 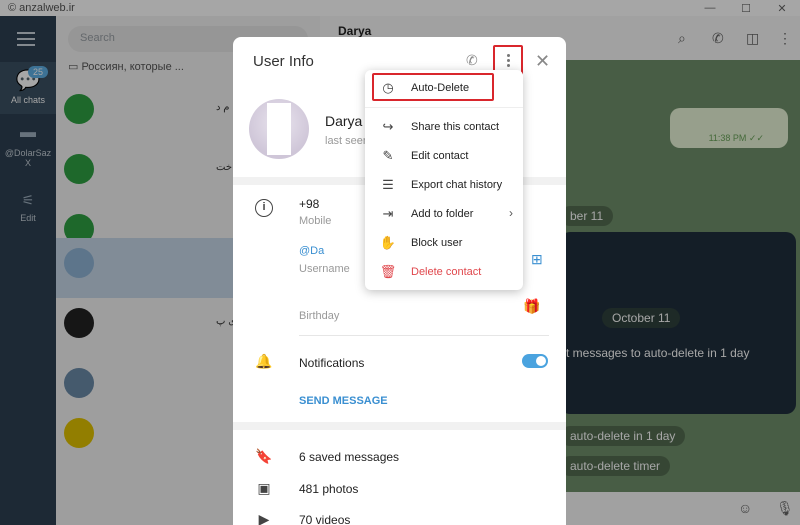 I want to click on menu-item-label: Add to folder, so click(x=442, y=214).